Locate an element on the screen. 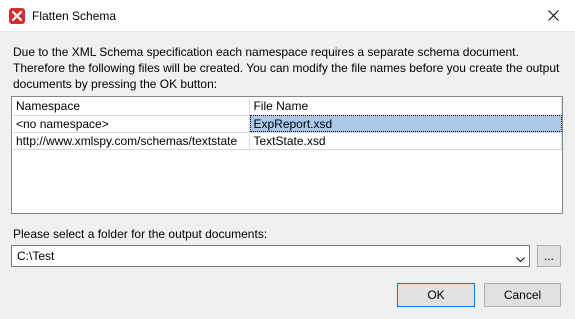 The width and height of the screenshot is (575, 319). output-folder-value: C:\Test is located at coordinates (35, 256).